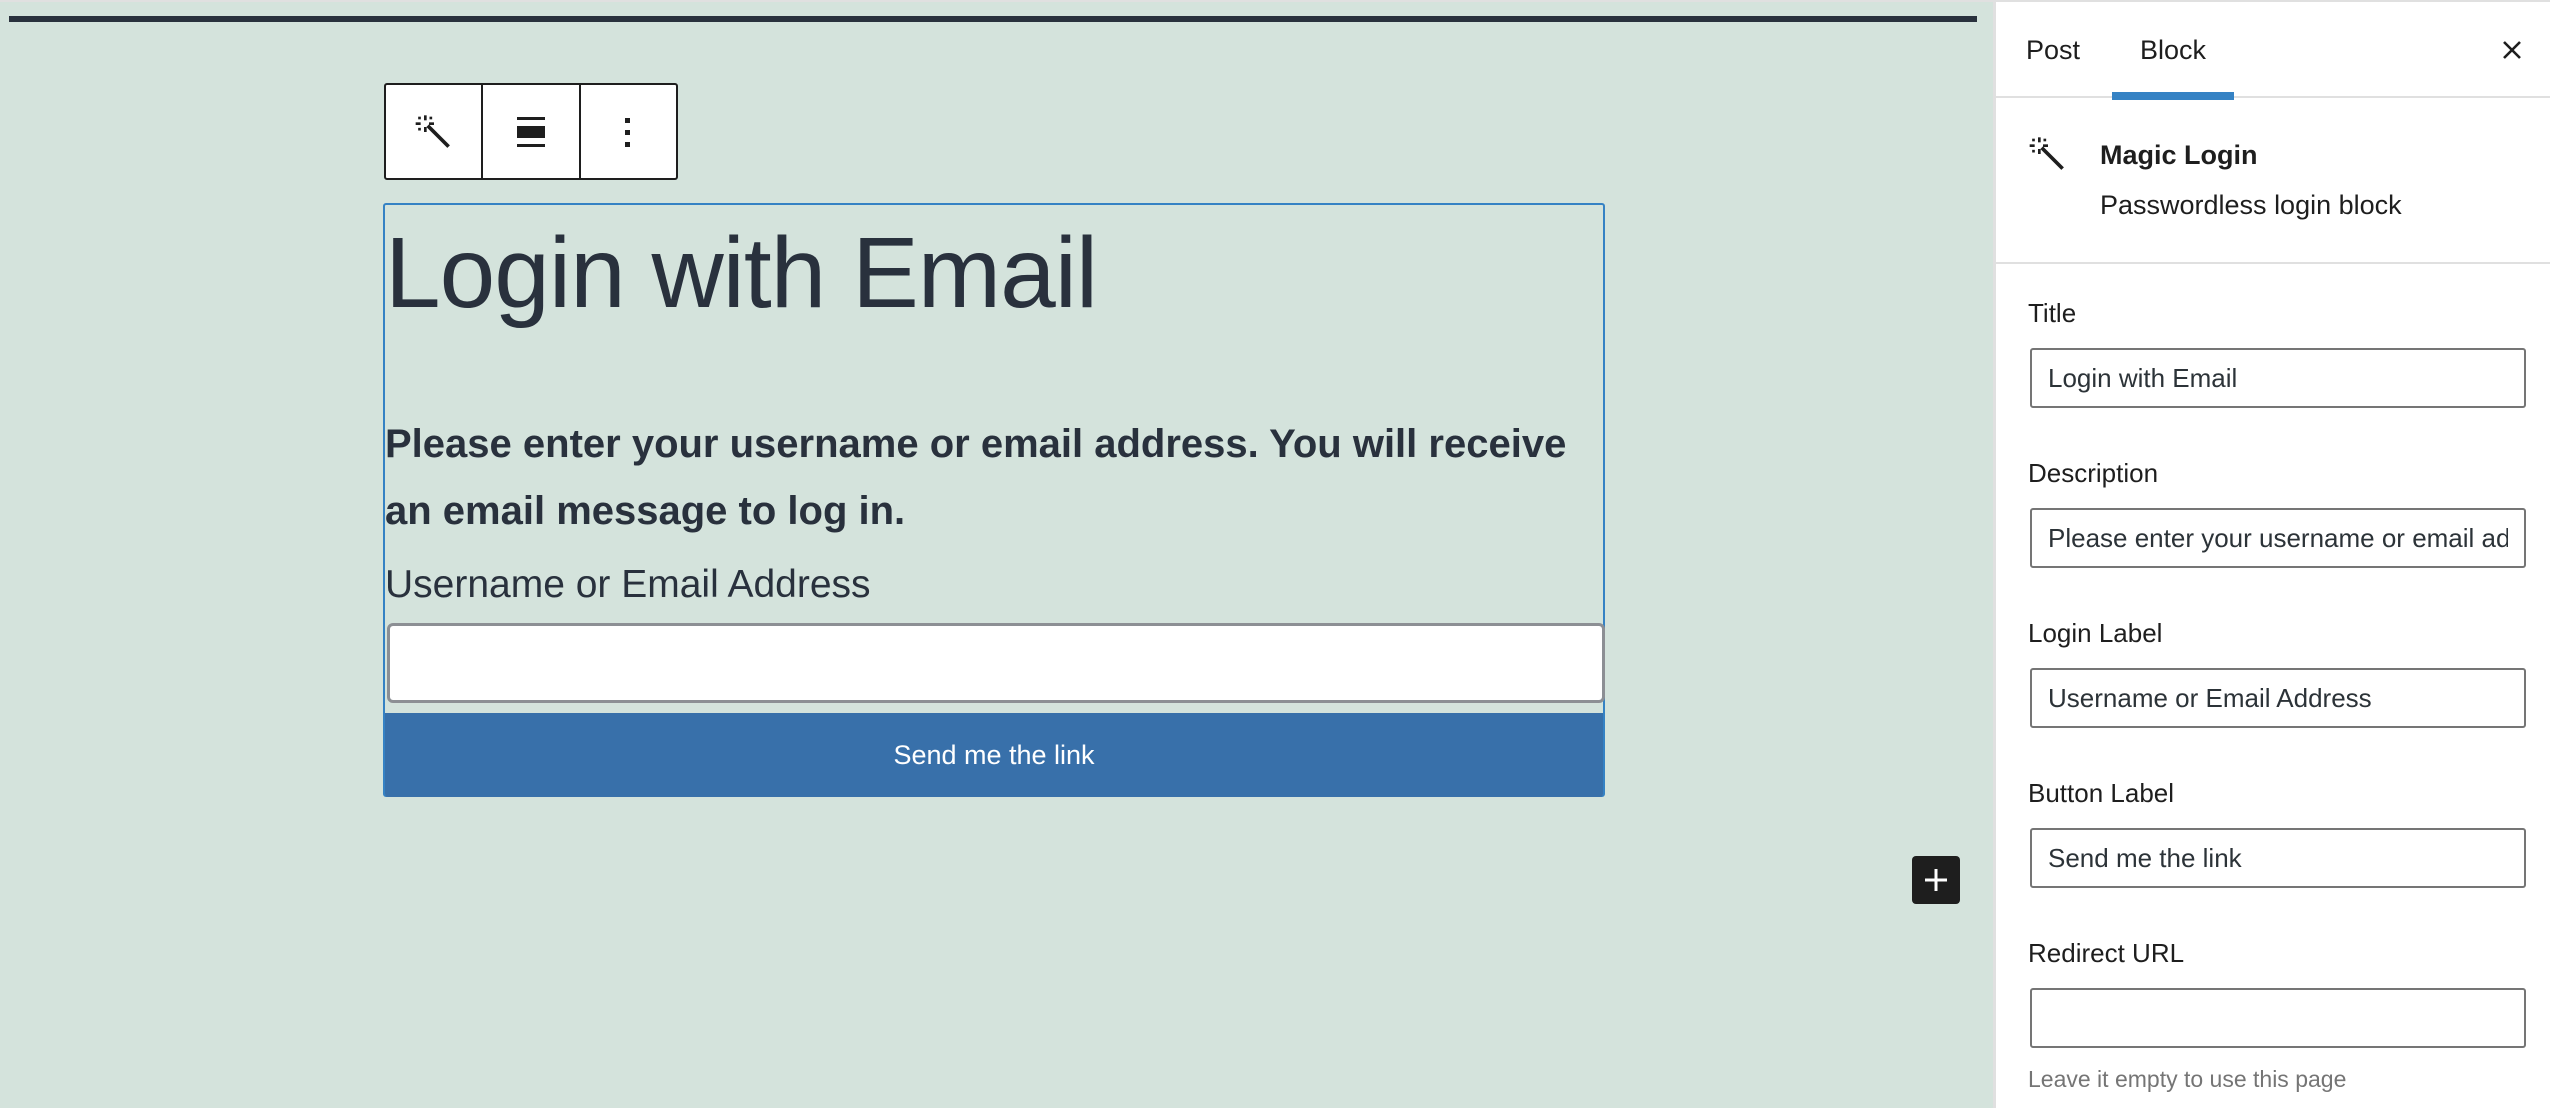  Describe the element at coordinates (2179, 155) in the screenshot. I see `block-card-title: Magic Login` at that location.